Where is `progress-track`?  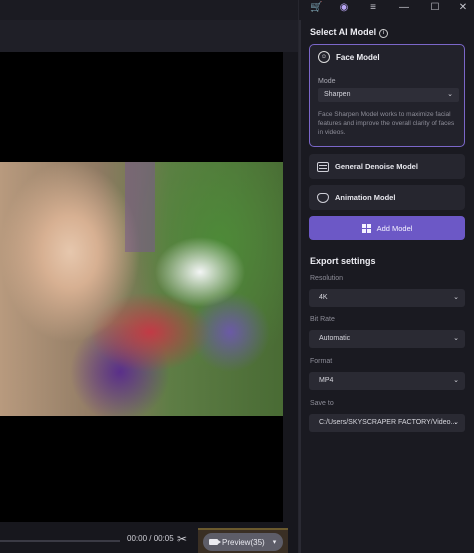
progress-track is located at coordinates (60, 541).